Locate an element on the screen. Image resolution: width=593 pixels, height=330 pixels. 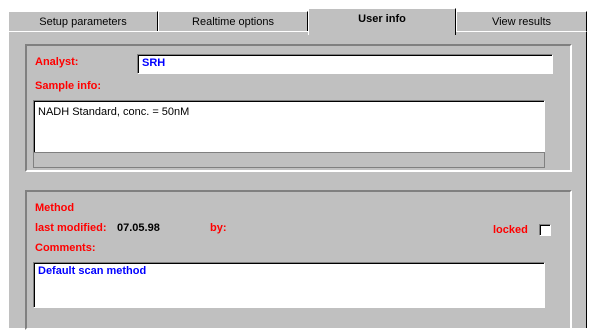
by-label: by: is located at coordinates (218, 228).